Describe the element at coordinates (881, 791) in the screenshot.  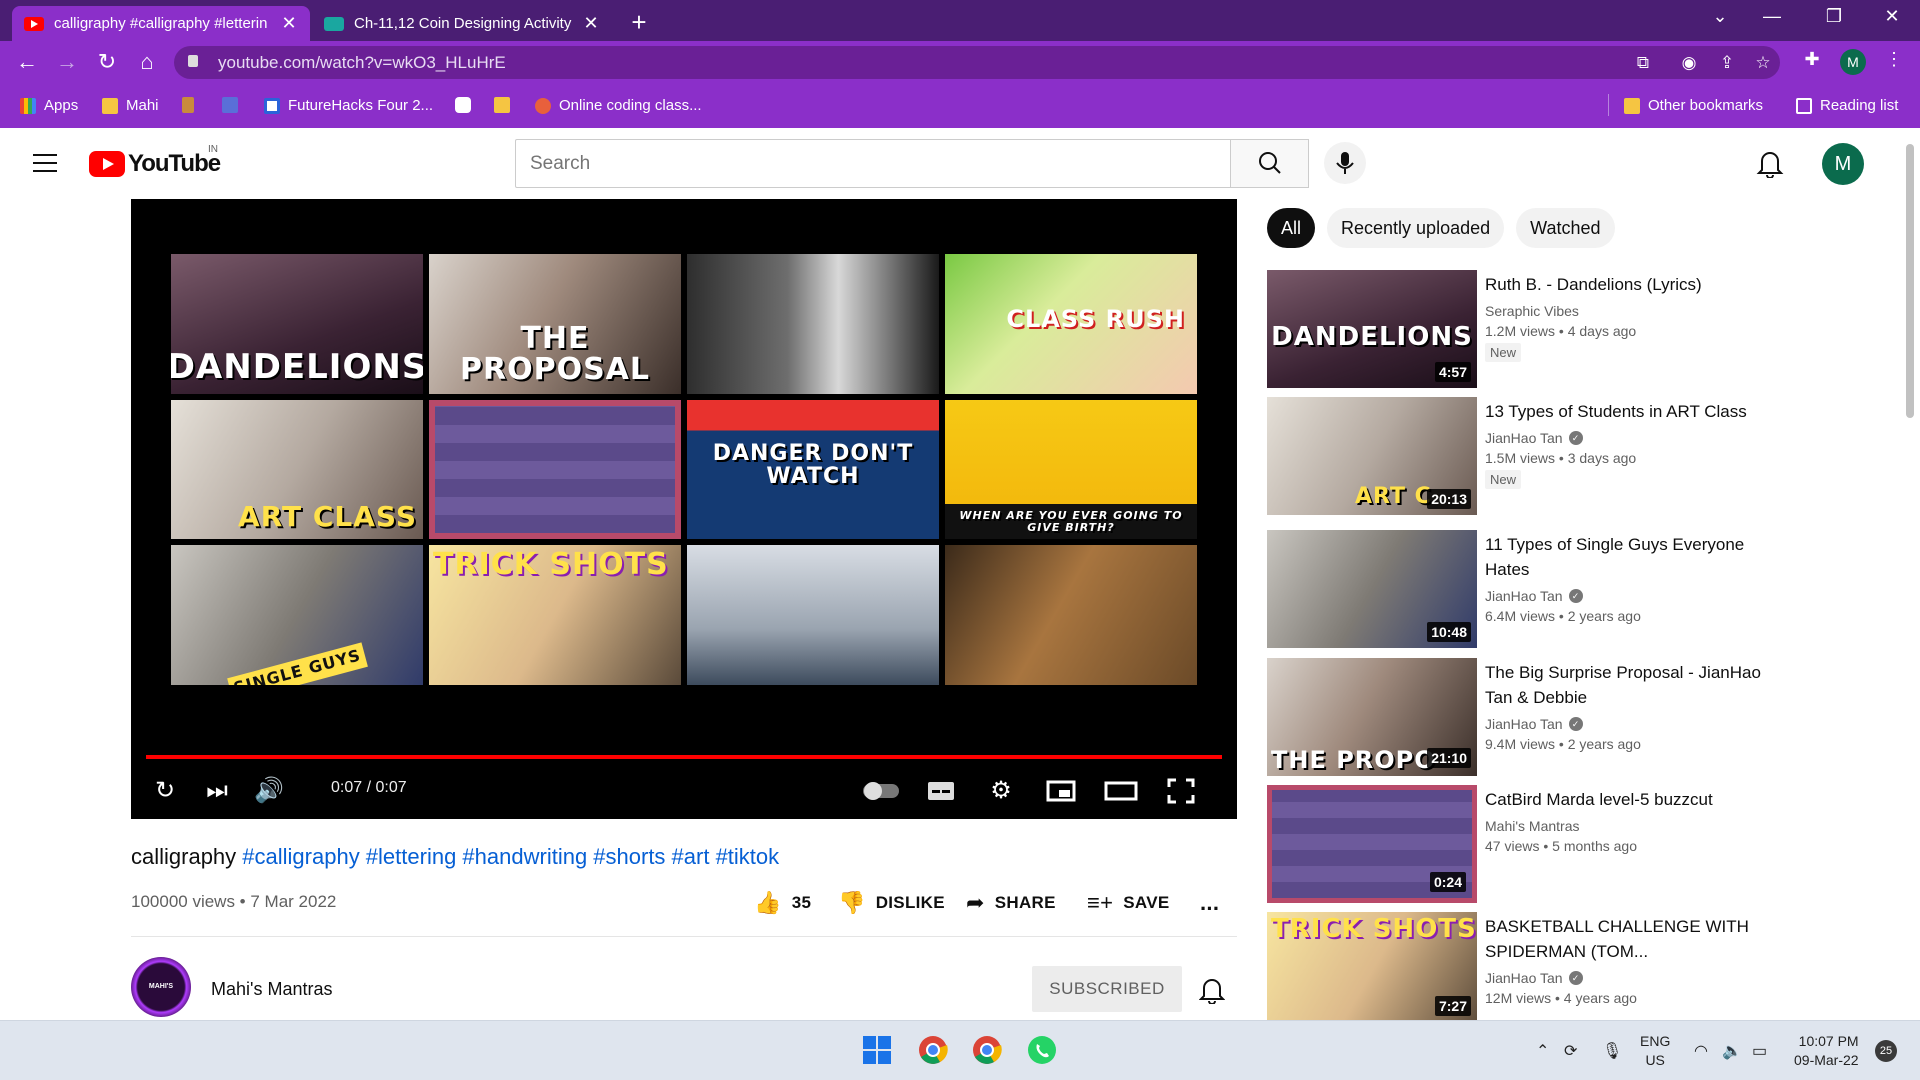
I see `autoplay-toggle` at that location.